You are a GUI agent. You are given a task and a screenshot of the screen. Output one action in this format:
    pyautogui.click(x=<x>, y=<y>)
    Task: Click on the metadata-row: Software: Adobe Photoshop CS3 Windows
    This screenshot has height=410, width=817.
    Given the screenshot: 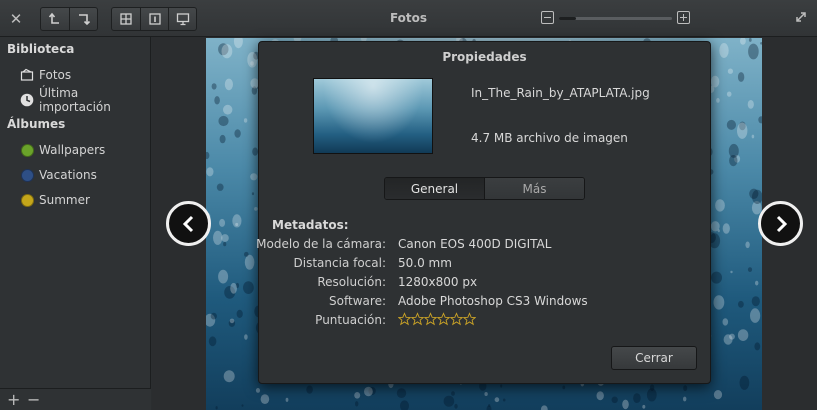 What is the action you would take?
    pyautogui.click(x=485, y=303)
    